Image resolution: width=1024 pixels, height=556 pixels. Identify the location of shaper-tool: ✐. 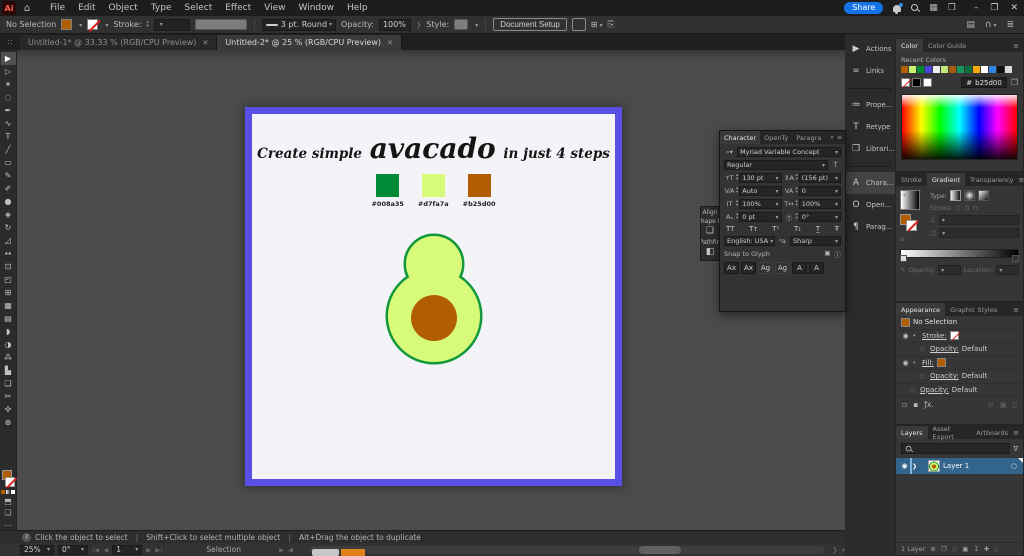
(8, 188).